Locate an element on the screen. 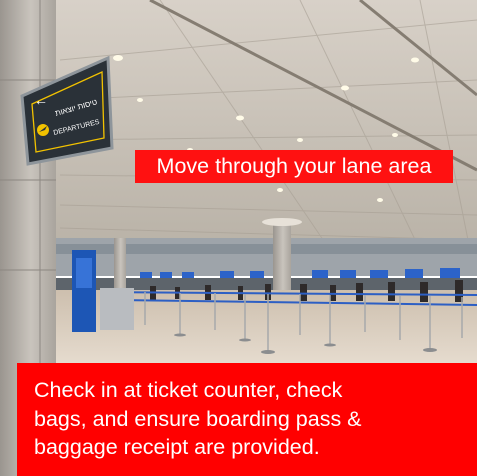  lane-caption: Move through your lane area is located at coordinates (294, 166).